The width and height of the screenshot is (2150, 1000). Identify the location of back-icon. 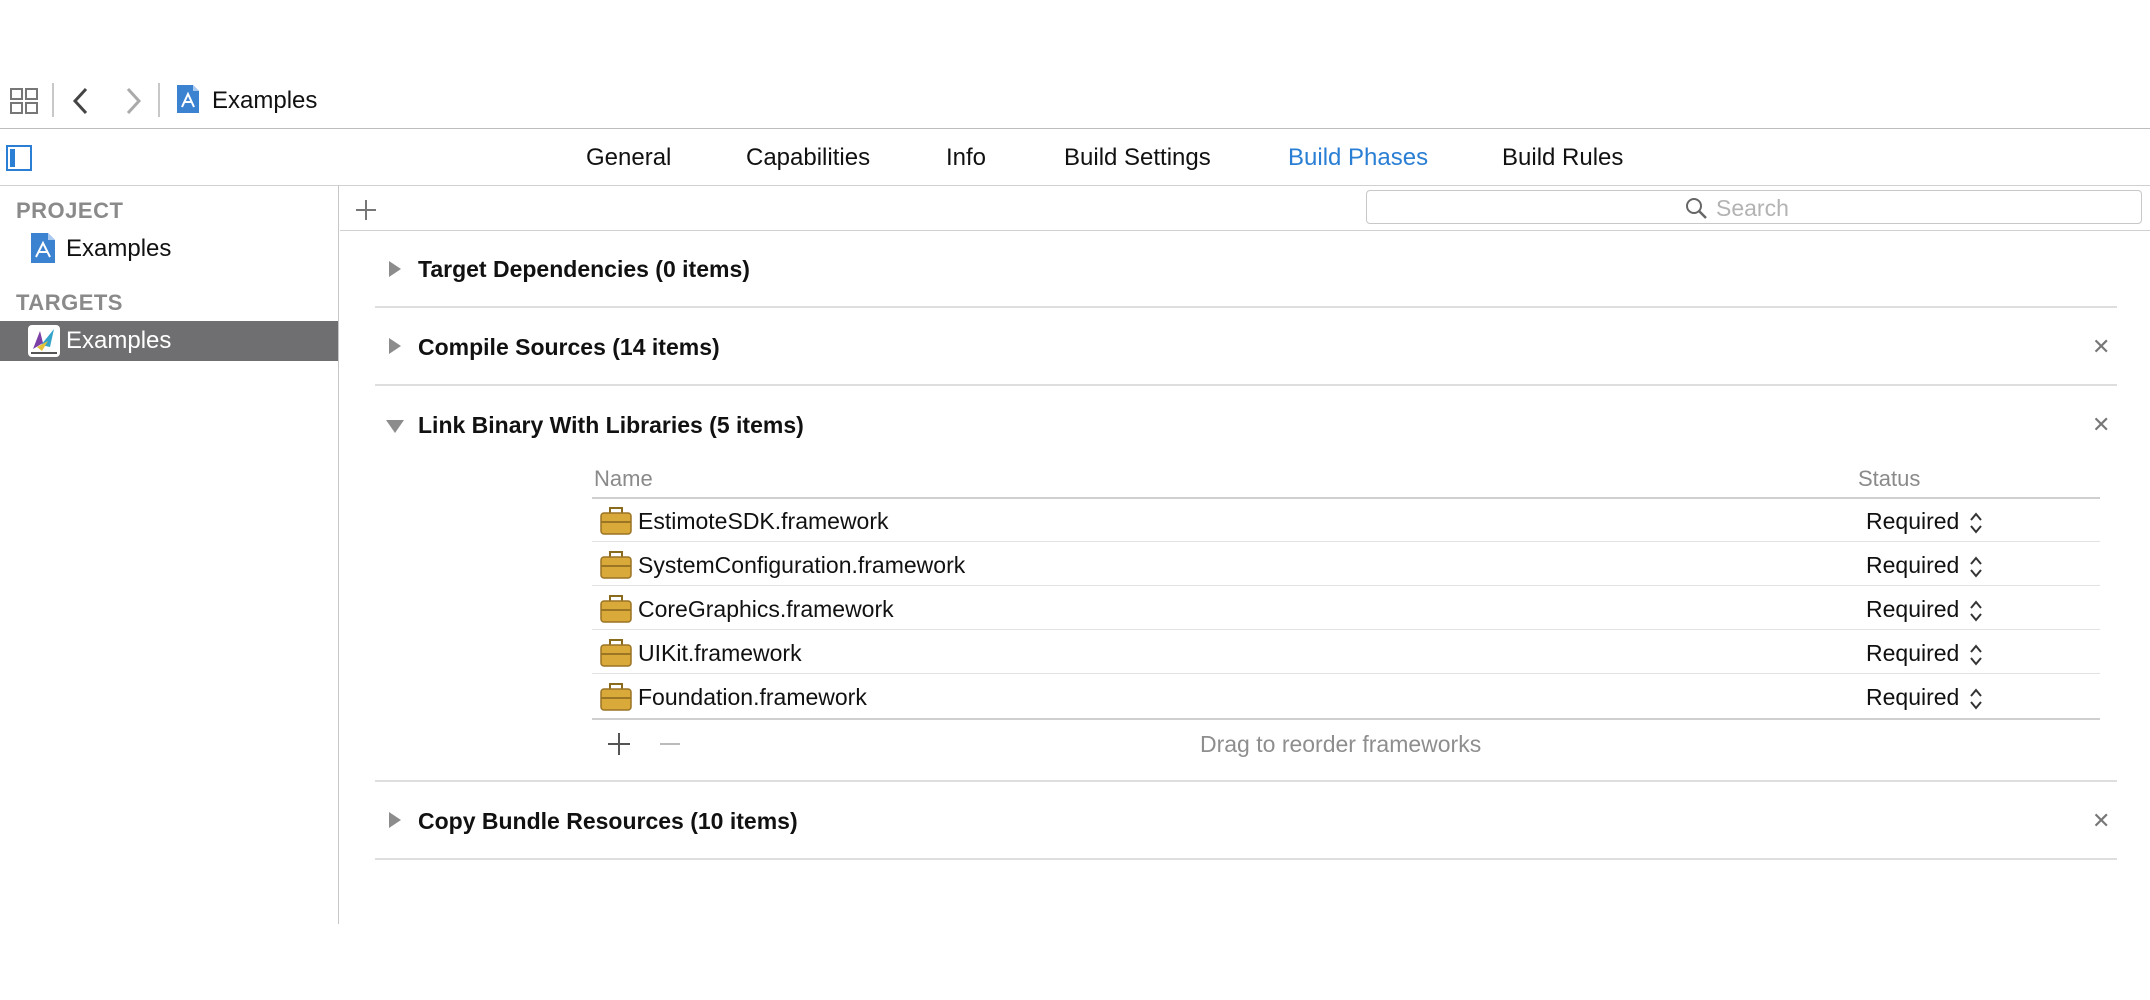
(81, 101).